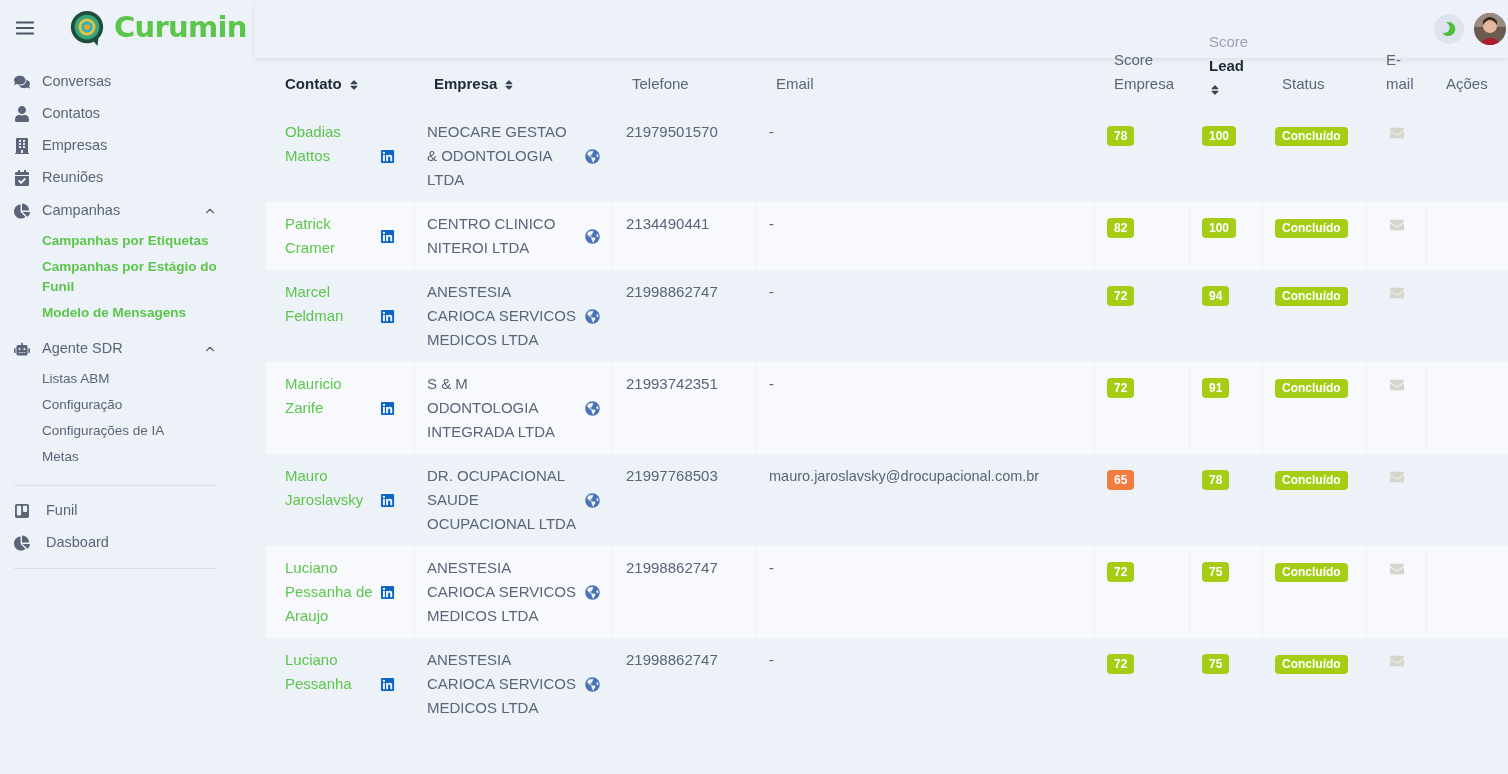 Image resolution: width=1508 pixels, height=774 pixels. I want to click on table-cell: 21979501570, so click(672, 131).